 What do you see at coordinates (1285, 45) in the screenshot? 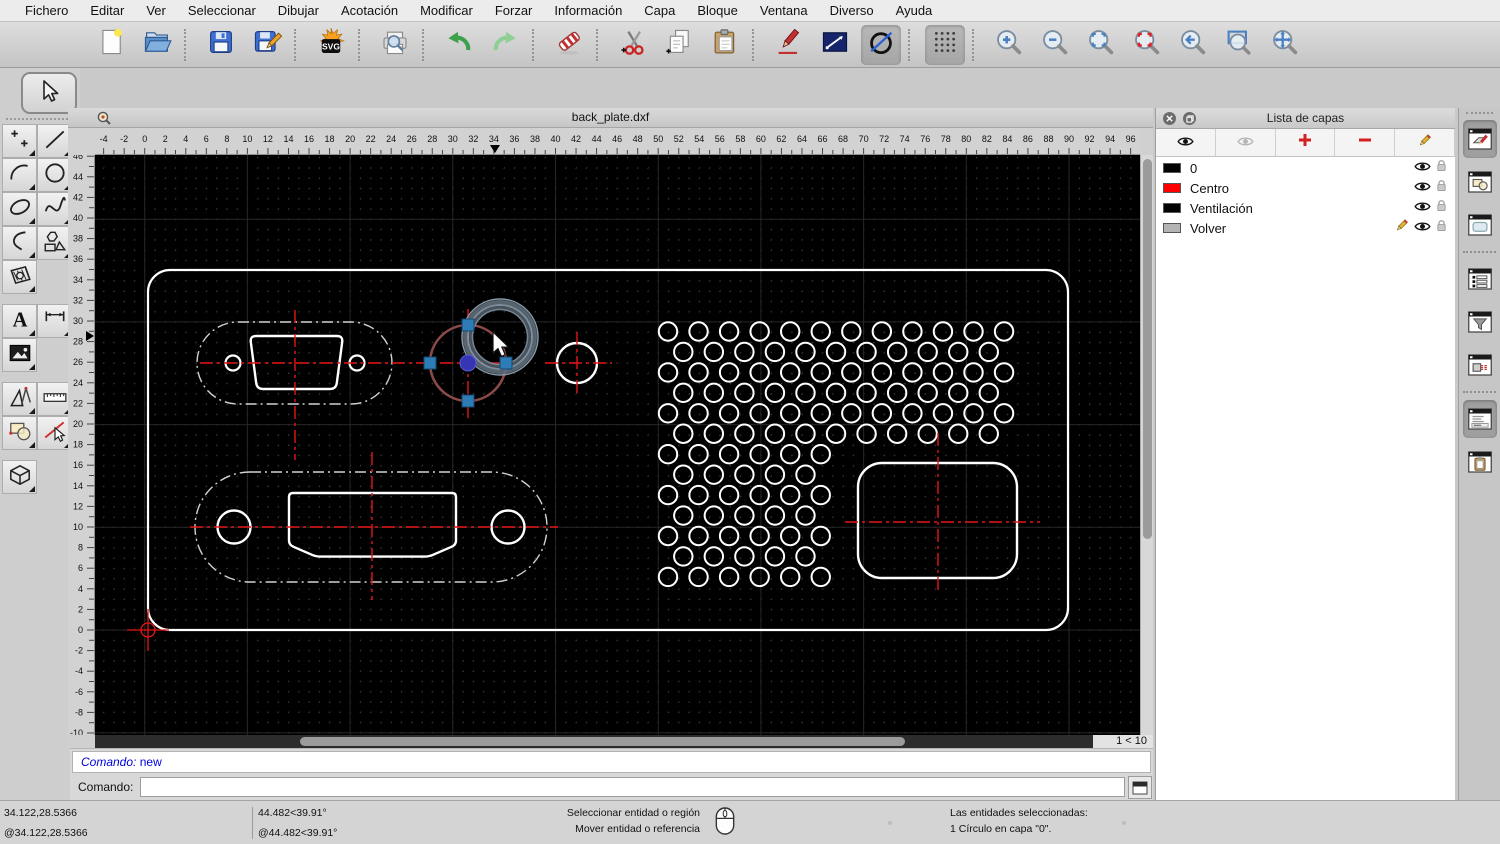
I see `zoom-pan-button` at bounding box center [1285, 45].